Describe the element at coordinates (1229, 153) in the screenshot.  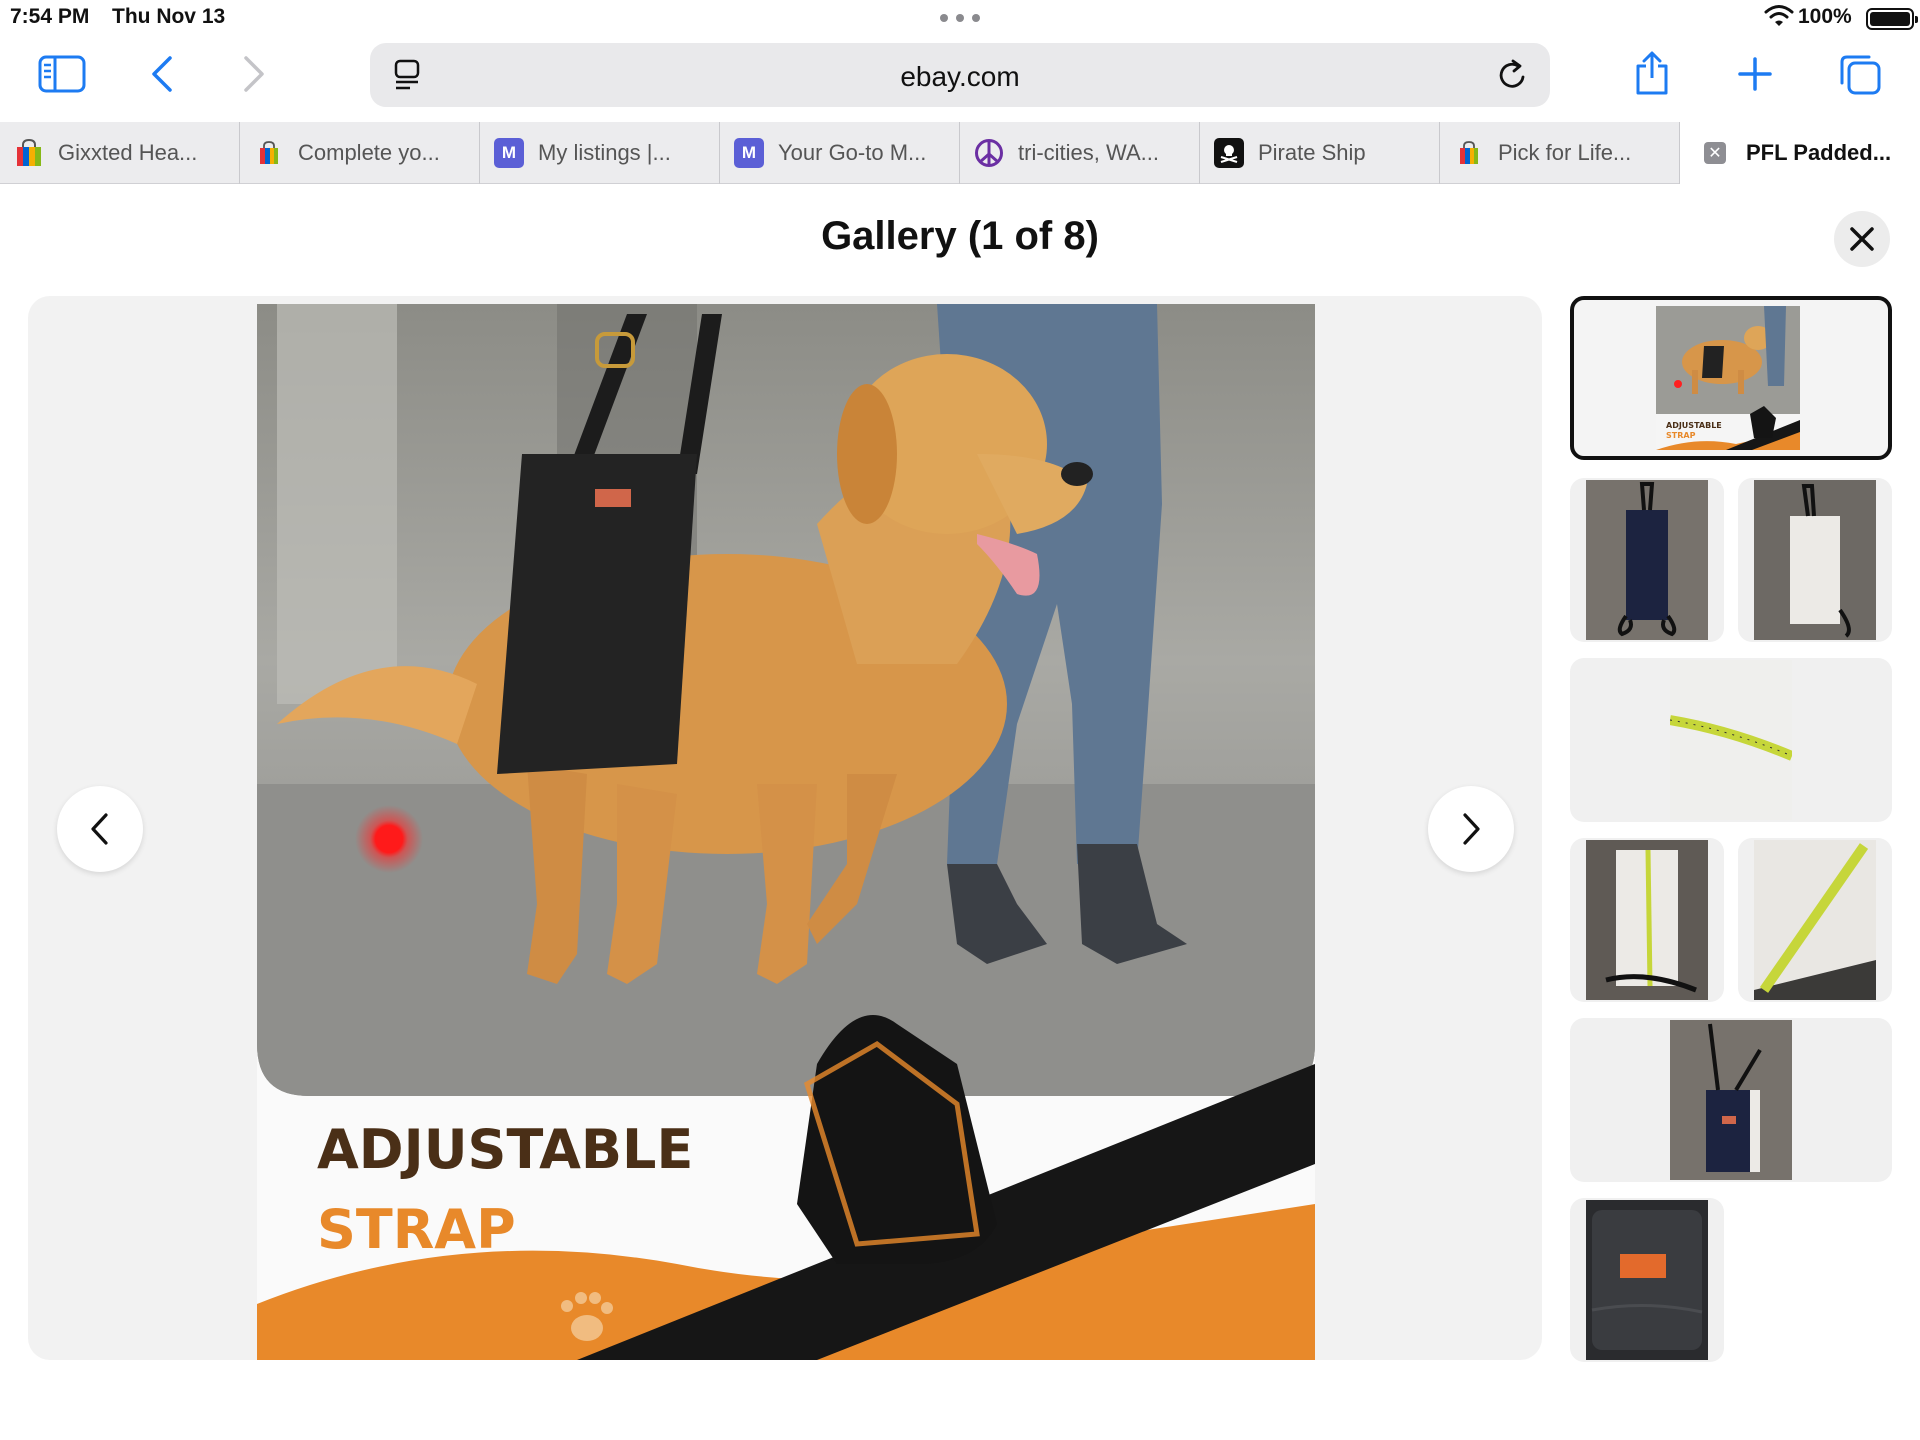
I see `pirate-flag-icon` at that location.